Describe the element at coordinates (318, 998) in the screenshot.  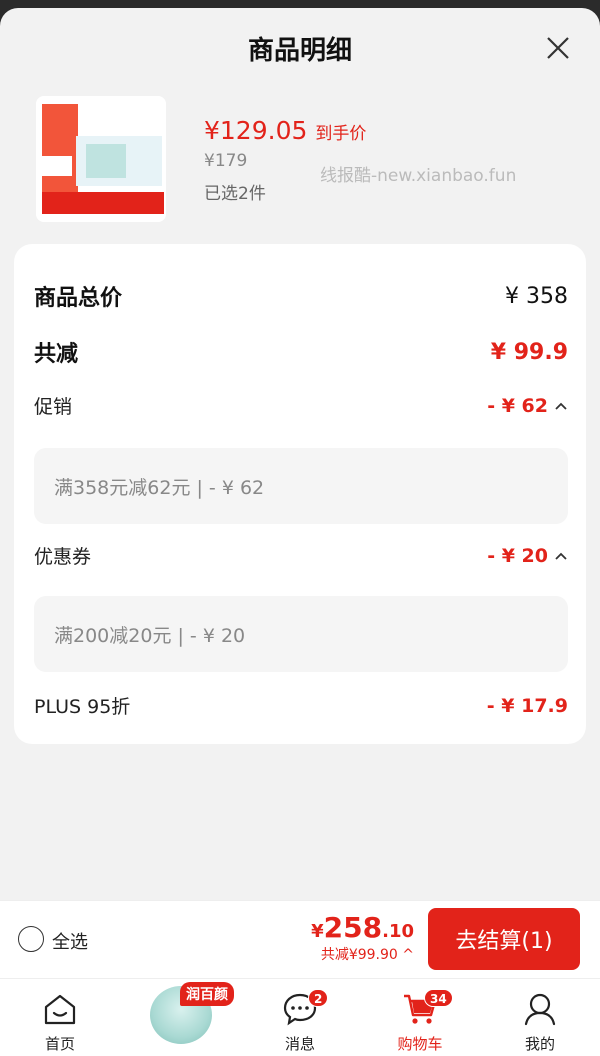
I see `messages-badge: 2` at that location.